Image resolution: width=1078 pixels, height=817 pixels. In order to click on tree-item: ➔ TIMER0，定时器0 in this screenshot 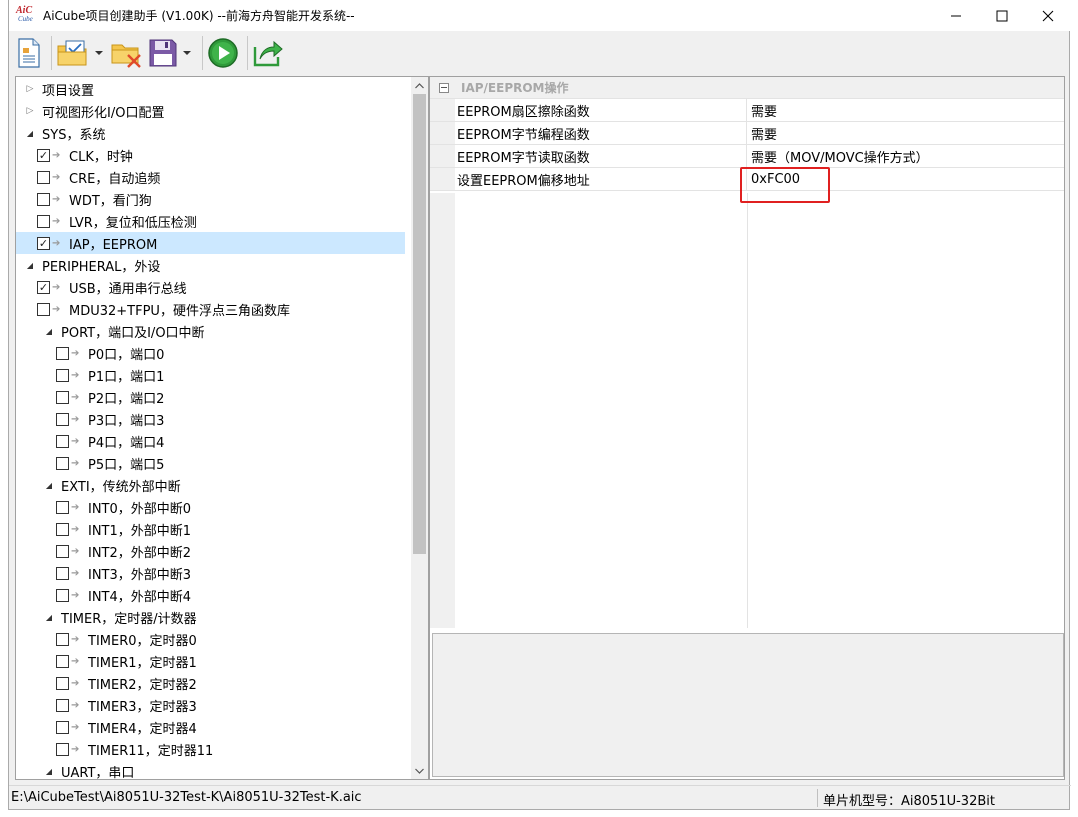, I will do `click(210, 639)`.